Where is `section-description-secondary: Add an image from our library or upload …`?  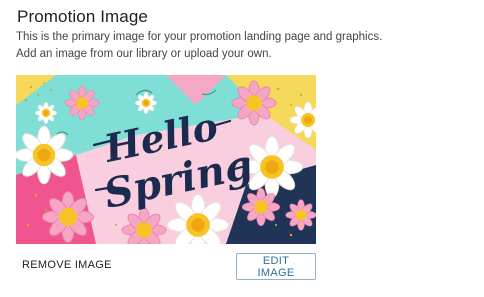
section-description-secondary: Add an image from our library or upload … is located at coordinates (144, 54).